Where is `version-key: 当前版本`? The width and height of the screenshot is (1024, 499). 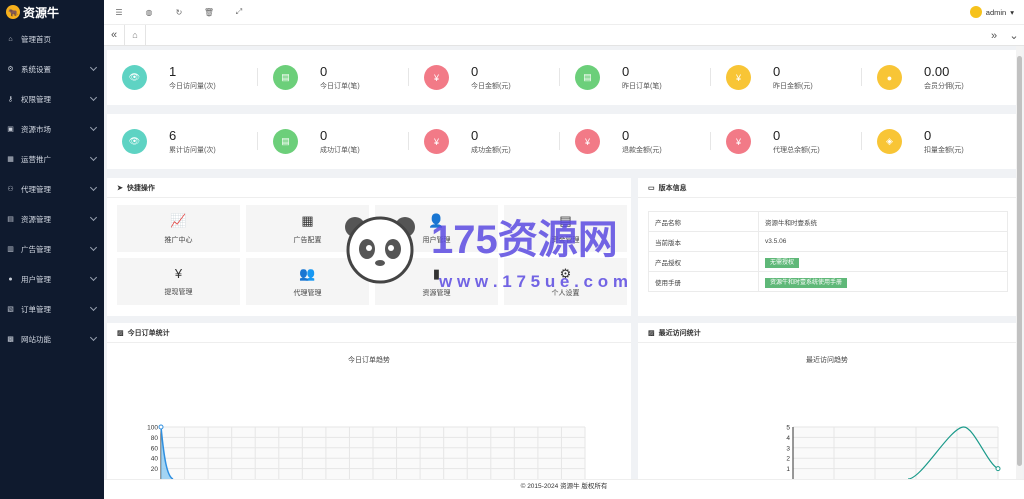
version-key: 当前版本 is located at coordinates (703, 241).